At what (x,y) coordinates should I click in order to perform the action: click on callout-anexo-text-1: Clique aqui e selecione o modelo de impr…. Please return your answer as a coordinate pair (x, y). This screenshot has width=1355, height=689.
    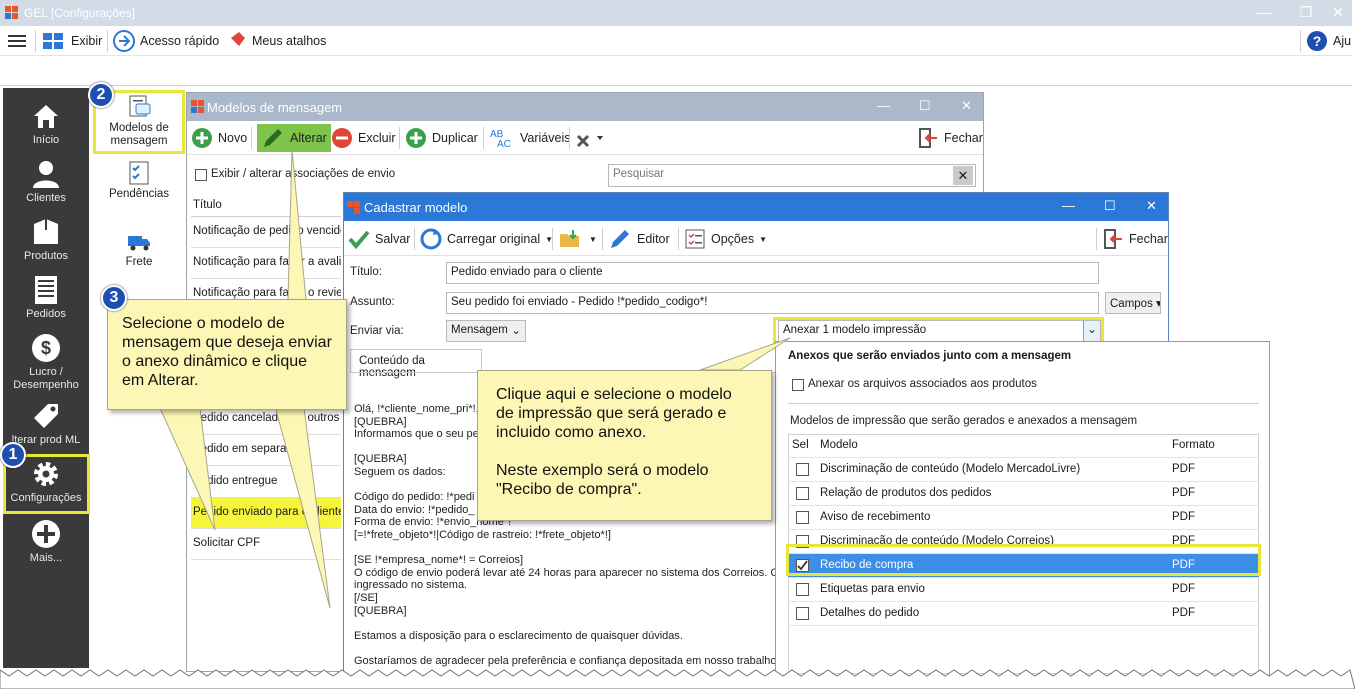
    Looking at the image, I should click on (614, 413).